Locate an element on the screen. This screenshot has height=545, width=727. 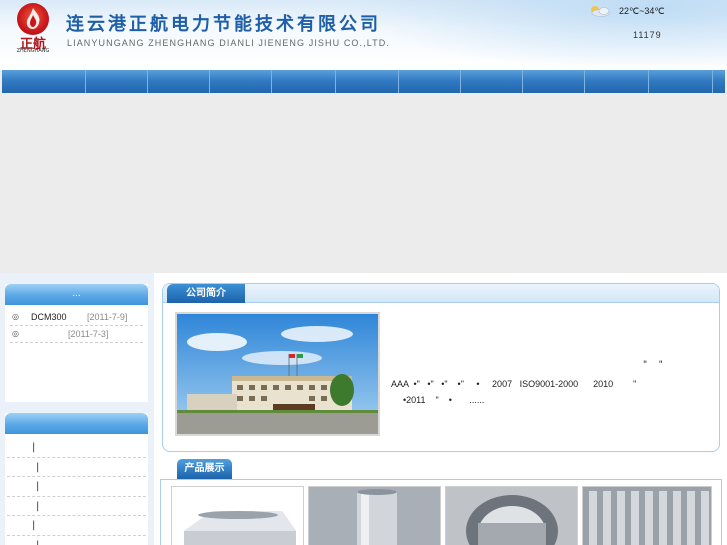
company-name-cn: 连云港正航电力节能技术有限公司 is located at coordinates (223, 24).